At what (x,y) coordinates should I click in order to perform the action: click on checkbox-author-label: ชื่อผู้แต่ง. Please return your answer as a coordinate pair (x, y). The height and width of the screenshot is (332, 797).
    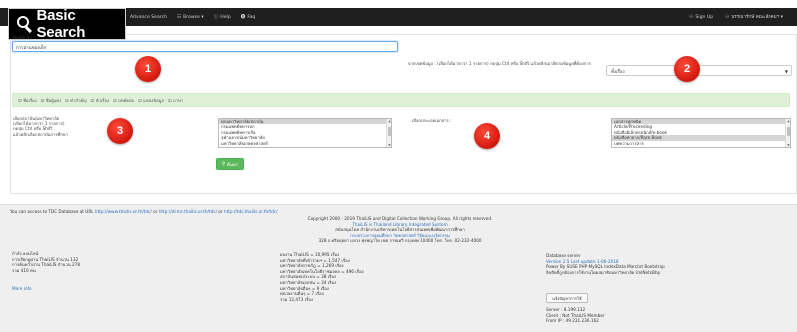
    Looking at the image, I should click on (53, 100).